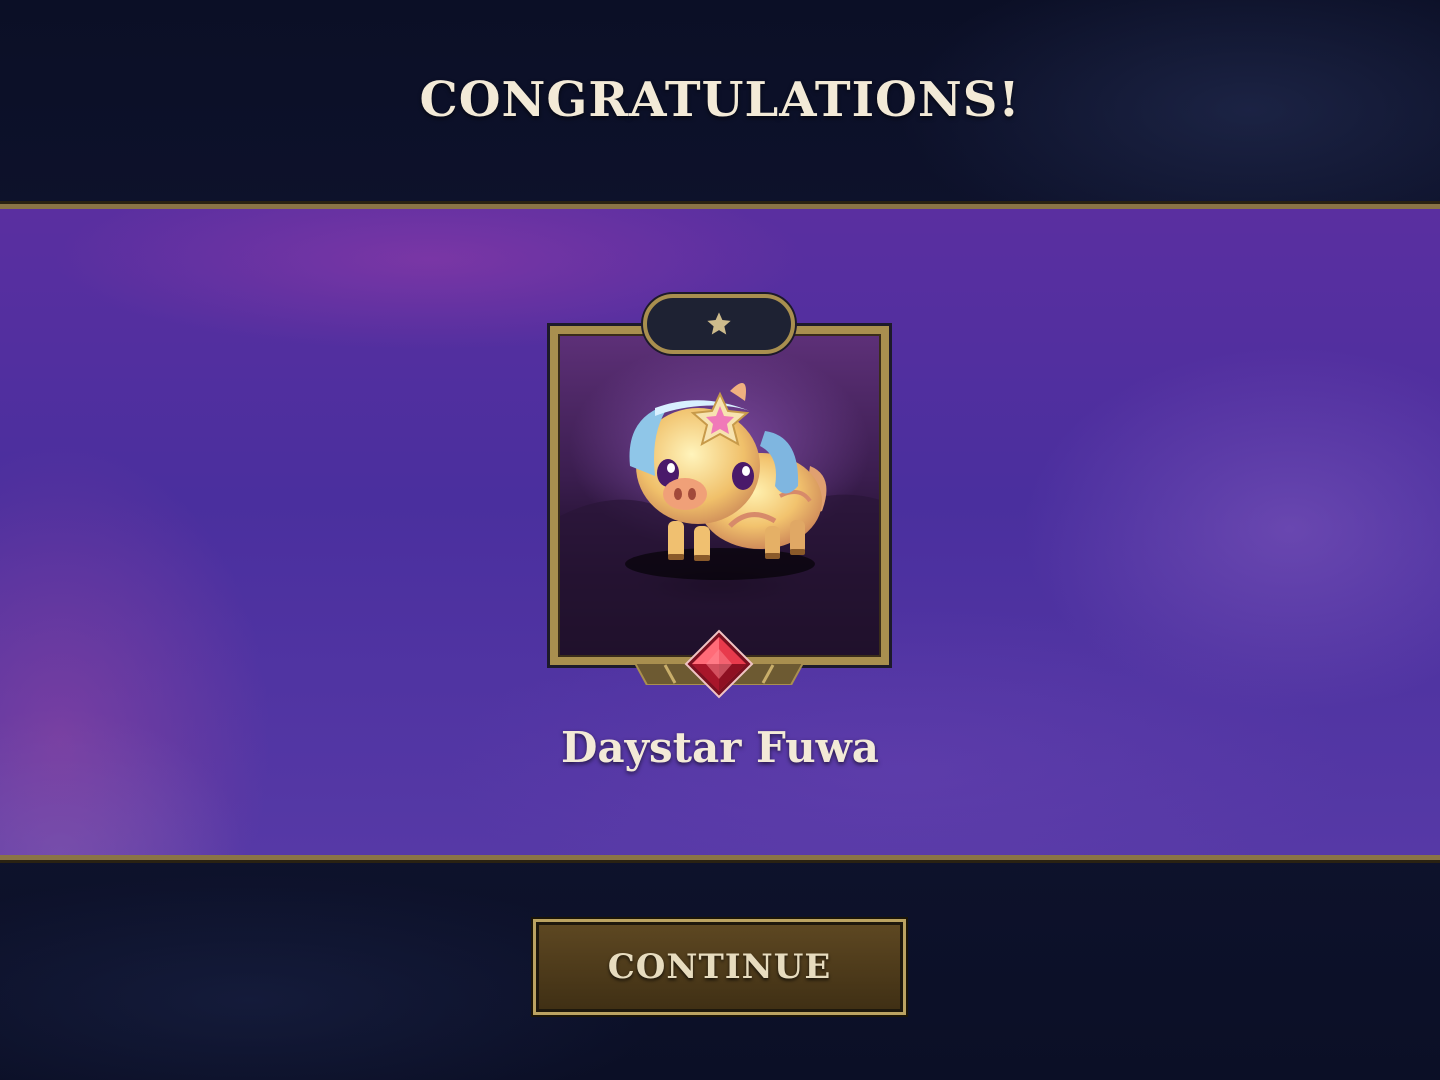 The height and width of the screenshot is (1080, 1440). I want to click on rarity-badge, so click(719, 324).